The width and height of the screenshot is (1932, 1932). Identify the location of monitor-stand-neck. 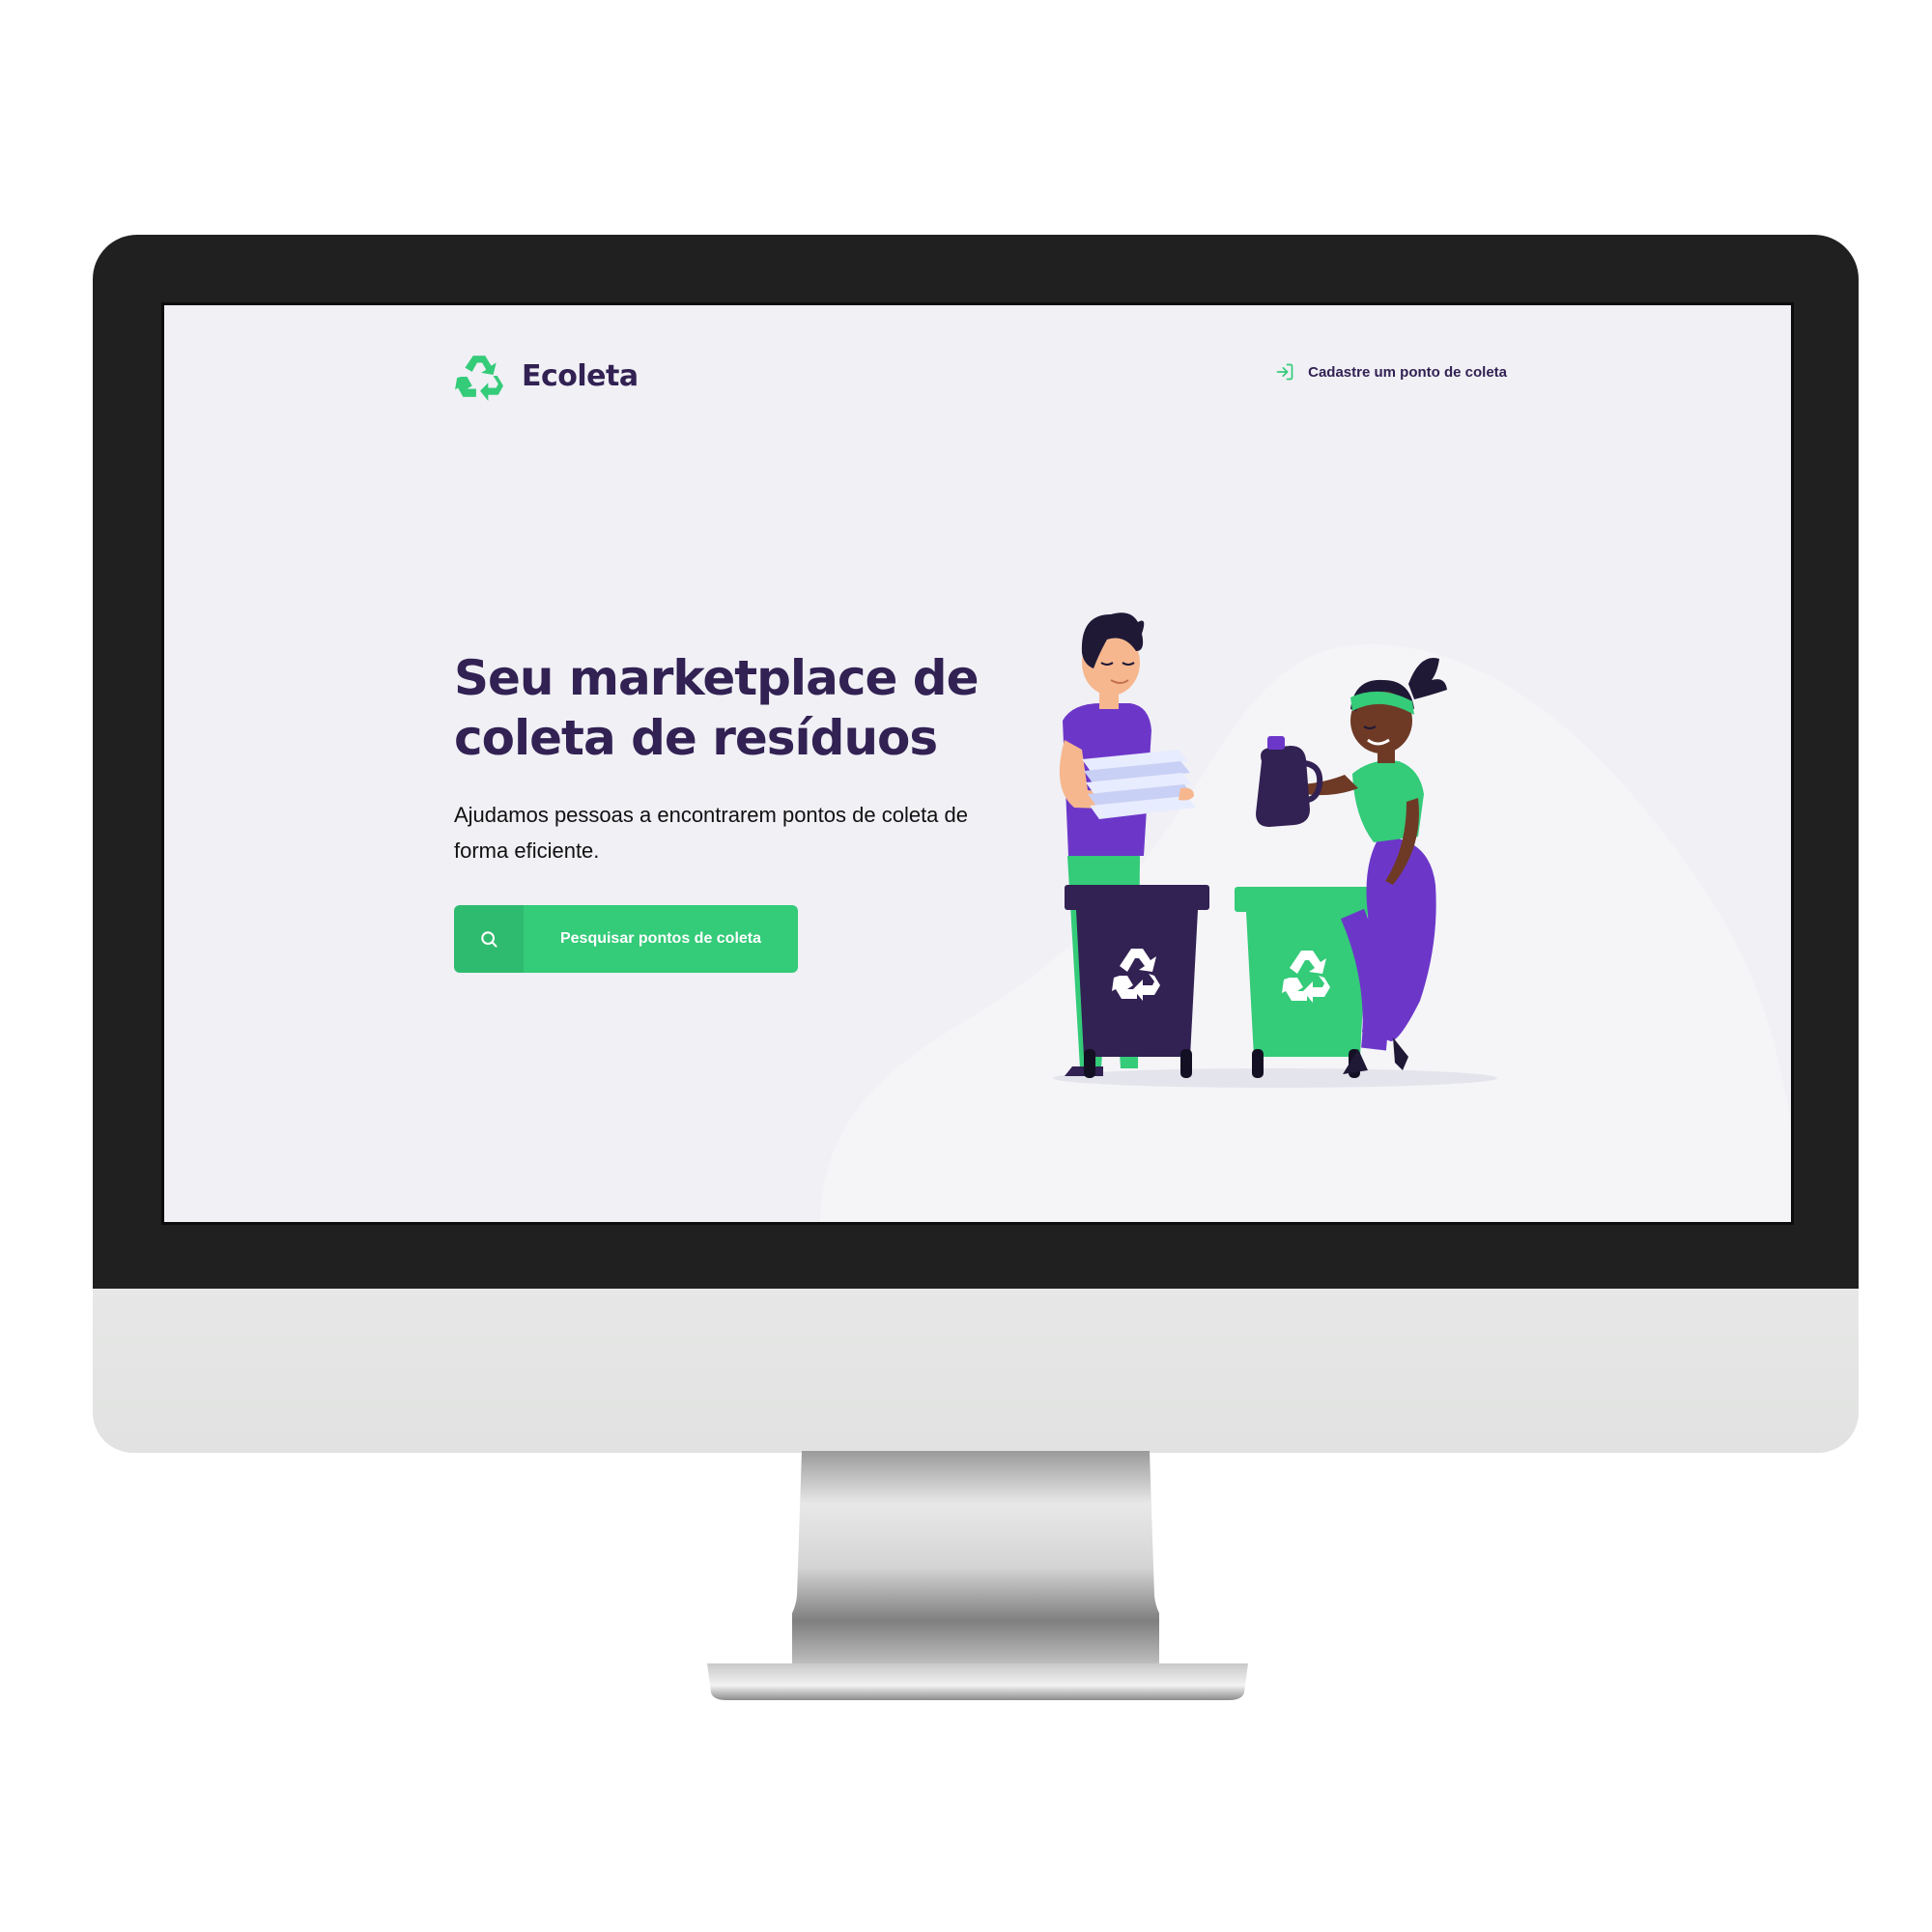
(975, 1557).